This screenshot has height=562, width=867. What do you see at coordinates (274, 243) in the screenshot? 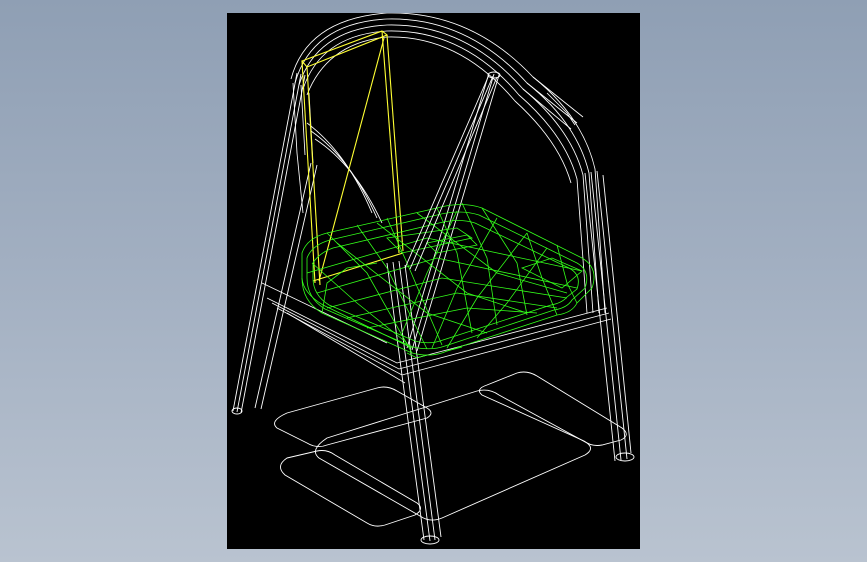
I see `rear-left-leg` at bounding box center [274, 243].